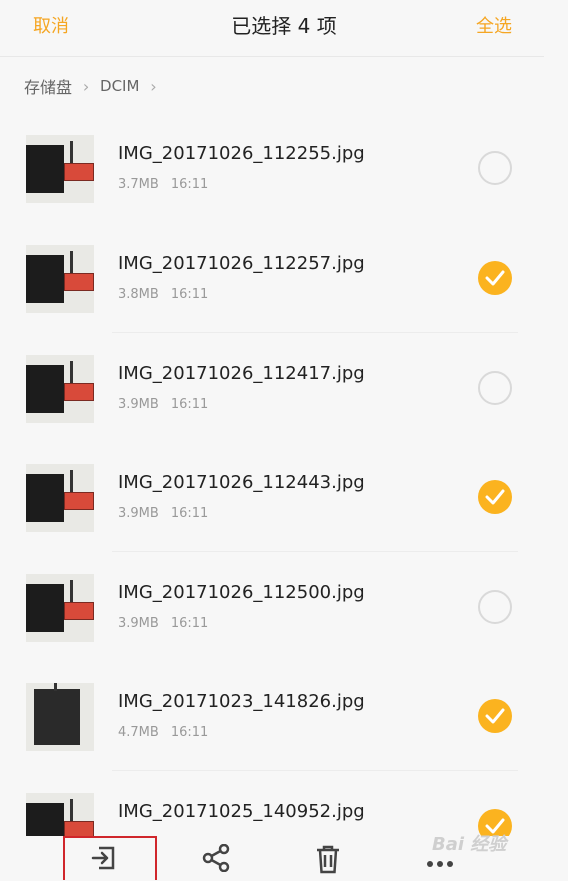 This screenshot has width=568, height=881. I want to click on file-size: 3.7MB, so click(138, 184).